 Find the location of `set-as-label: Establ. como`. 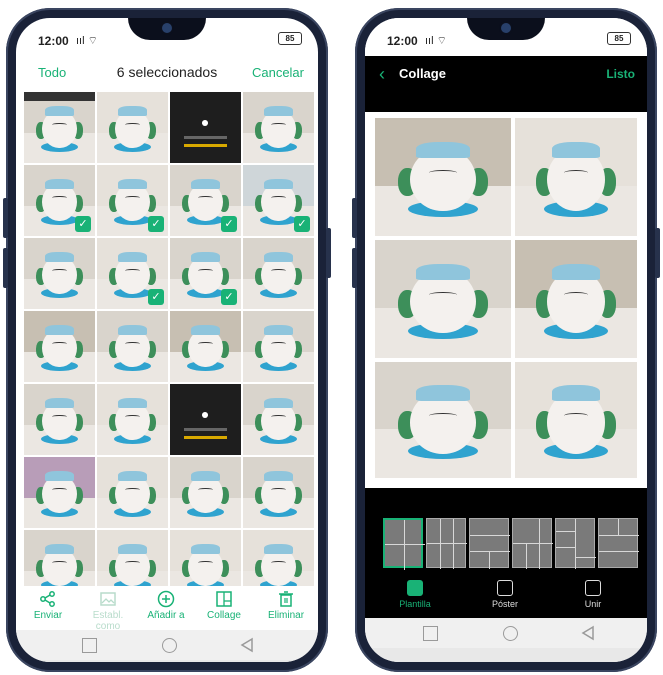

set-as-label: Establ. como is located at coordinates (108, 621).